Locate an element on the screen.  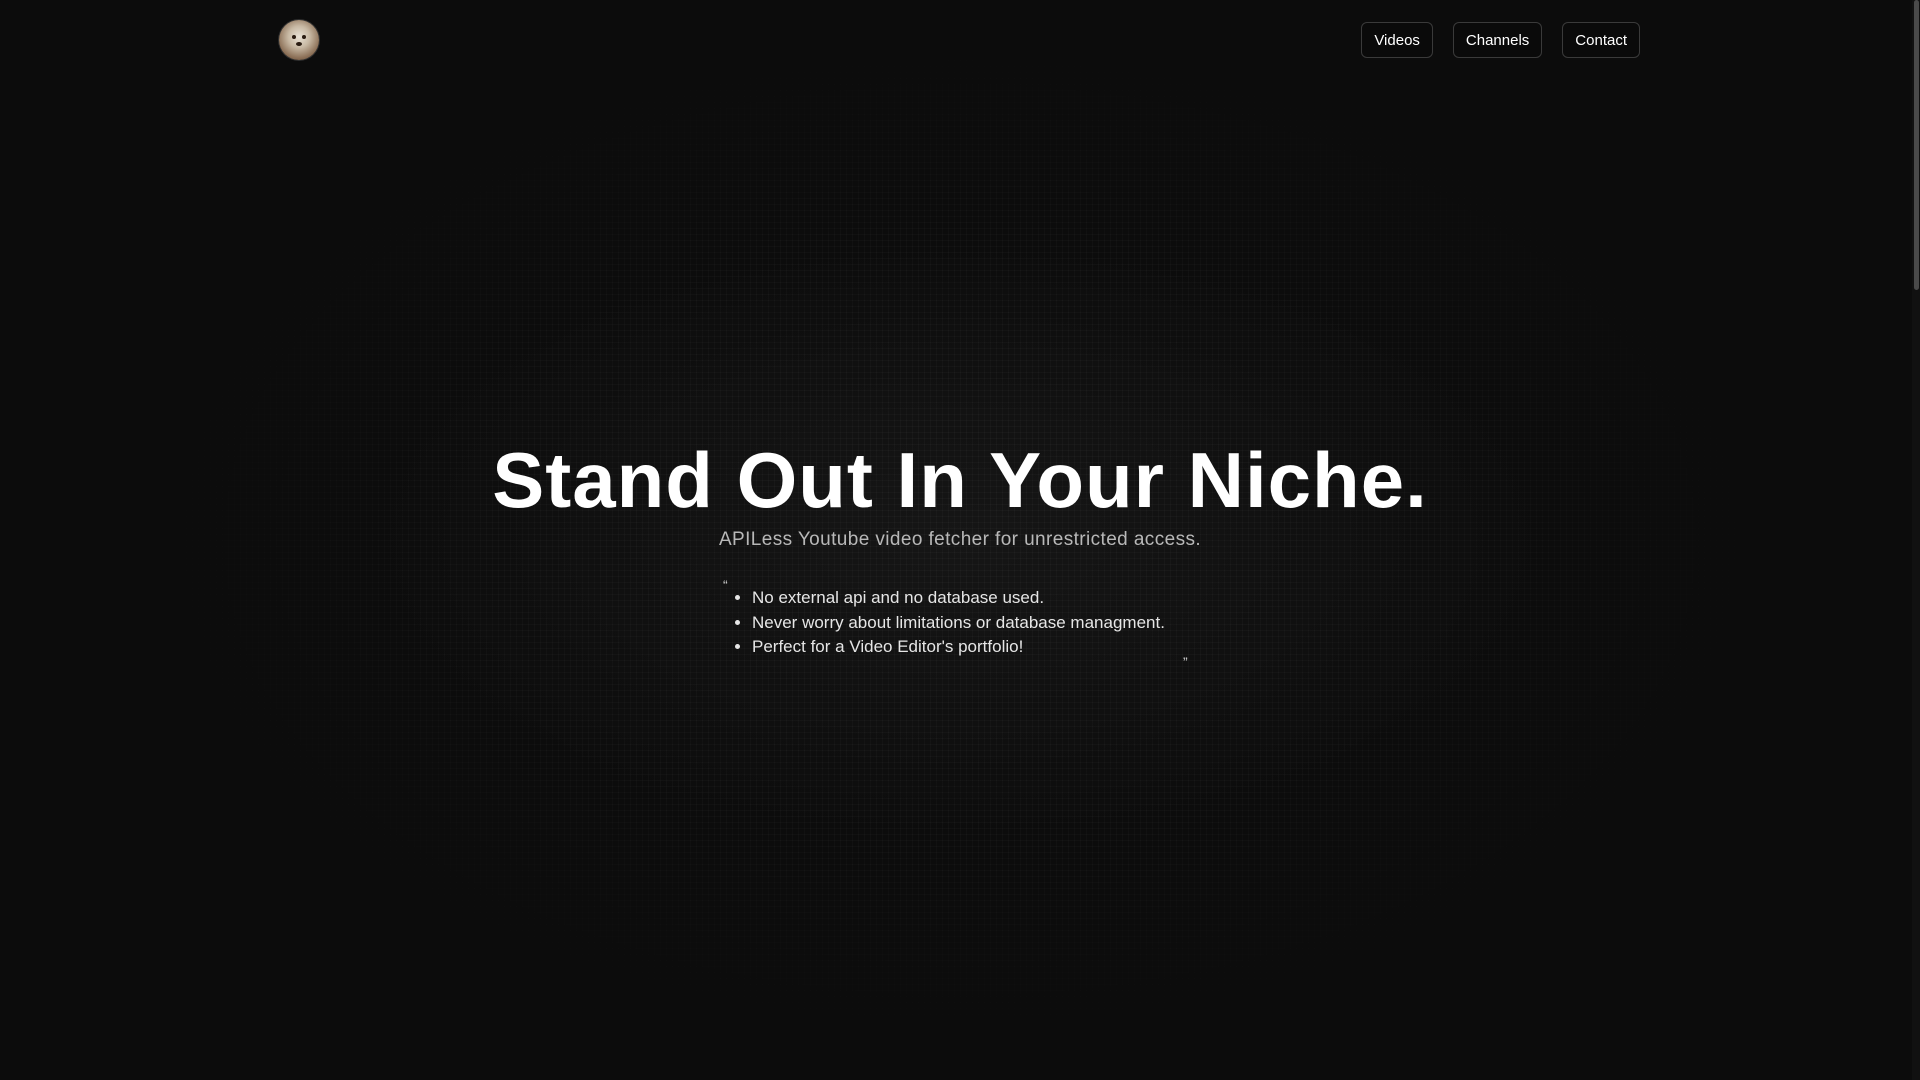
feature-item: No external api and no database used. is located at coordinates (958, 598).